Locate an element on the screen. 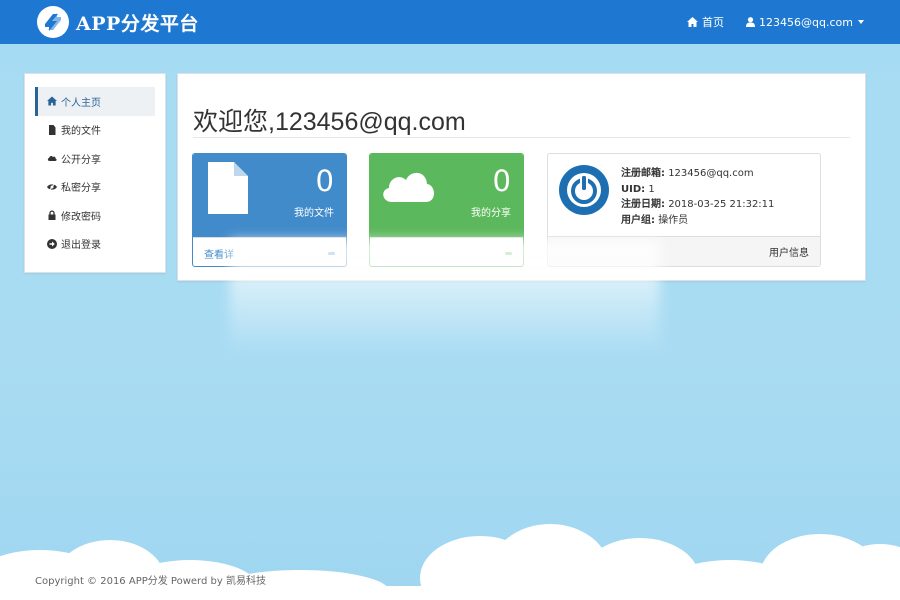 This screenshot has height=600, width=900. sidebar-item-label: 我的文件 is located at coordinates (81, 132).